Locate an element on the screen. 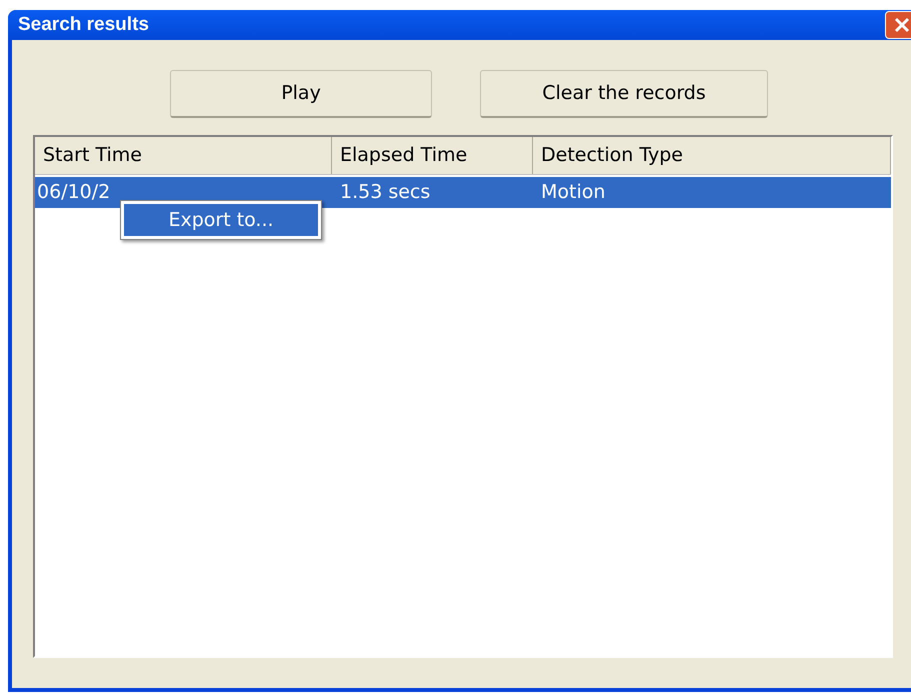  close-button is located at coordinates (898, 25).